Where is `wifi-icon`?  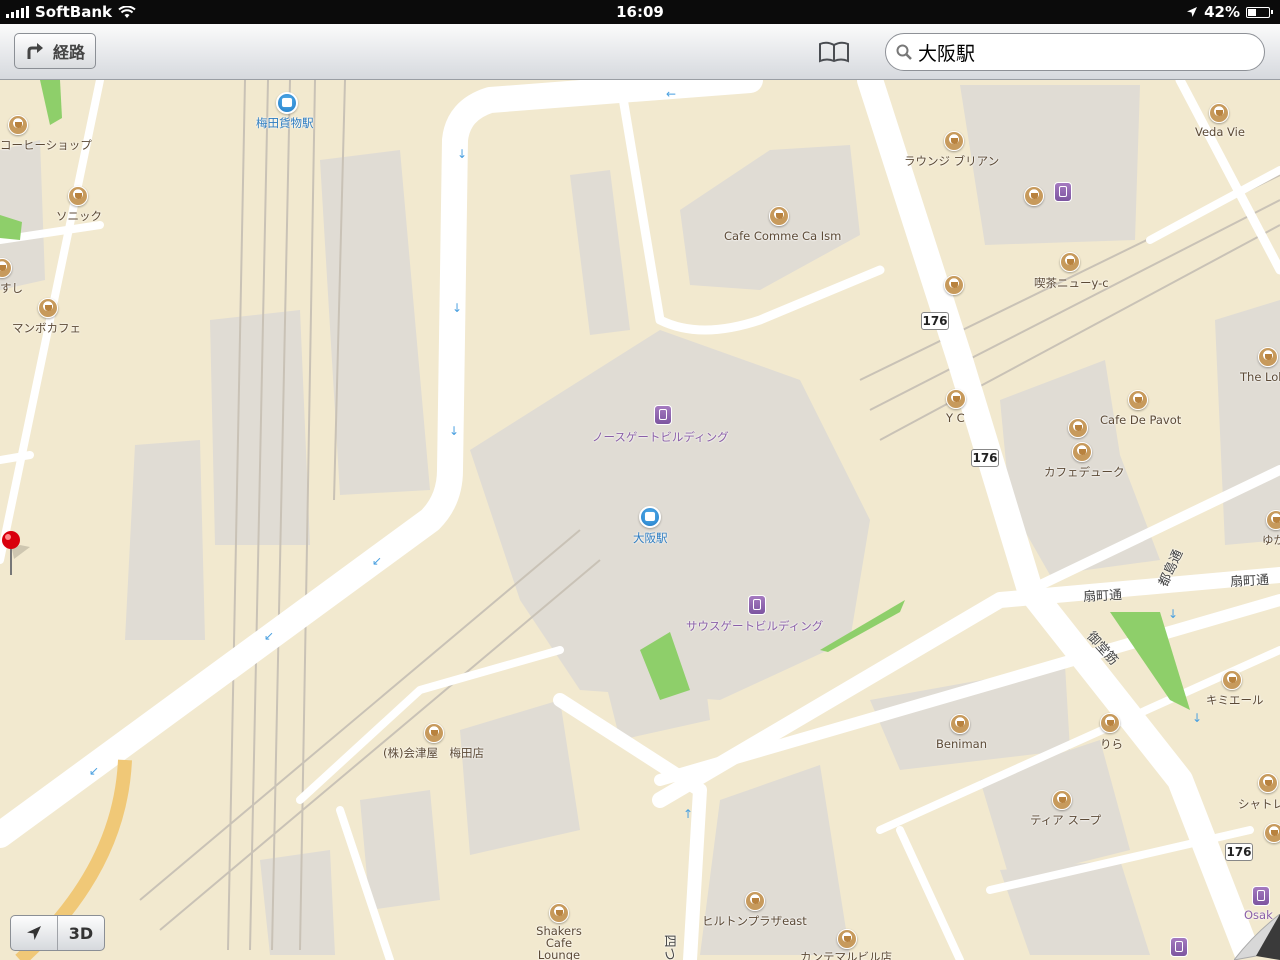
wifi-icon is located at coordinates (127, 11).